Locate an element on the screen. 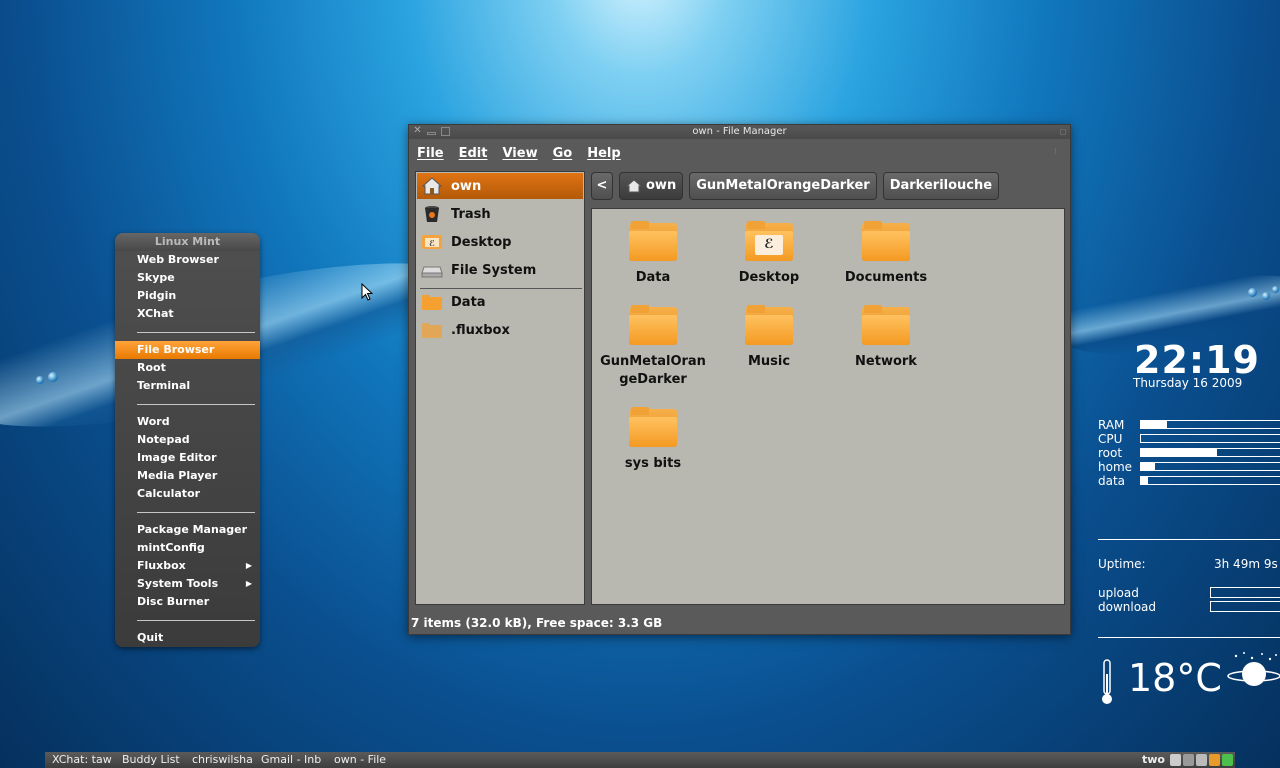 The image size is (1280, 768). sidebar-item-fluxbox: .fluxbox is located at coordinates (500, 330).